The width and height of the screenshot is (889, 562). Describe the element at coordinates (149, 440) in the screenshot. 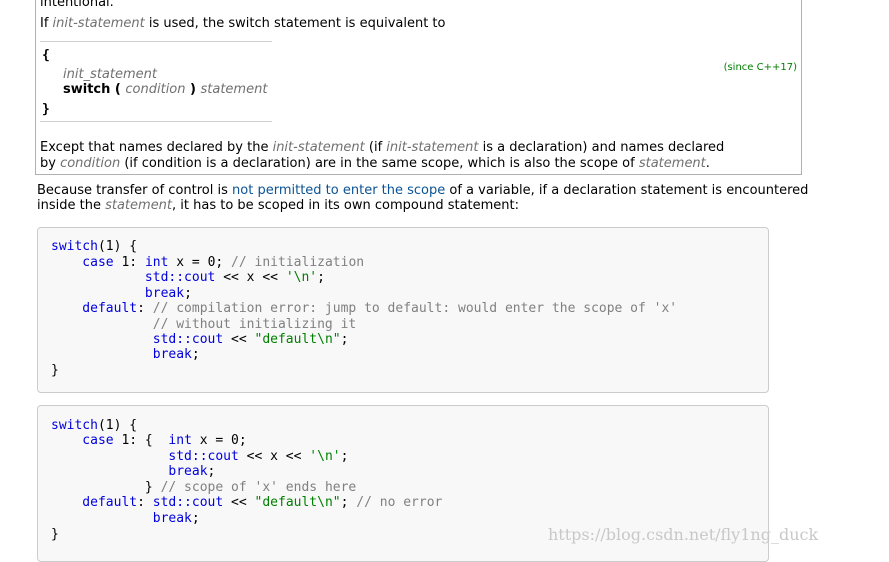

I see `code-line: case 1: { int x = 0;` at that location.